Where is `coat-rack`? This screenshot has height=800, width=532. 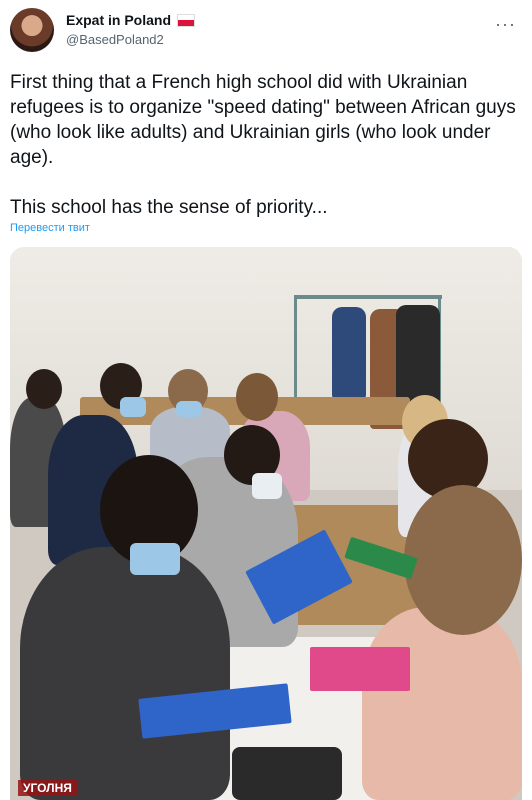 coat-rack is located at coordinates (368, 297).